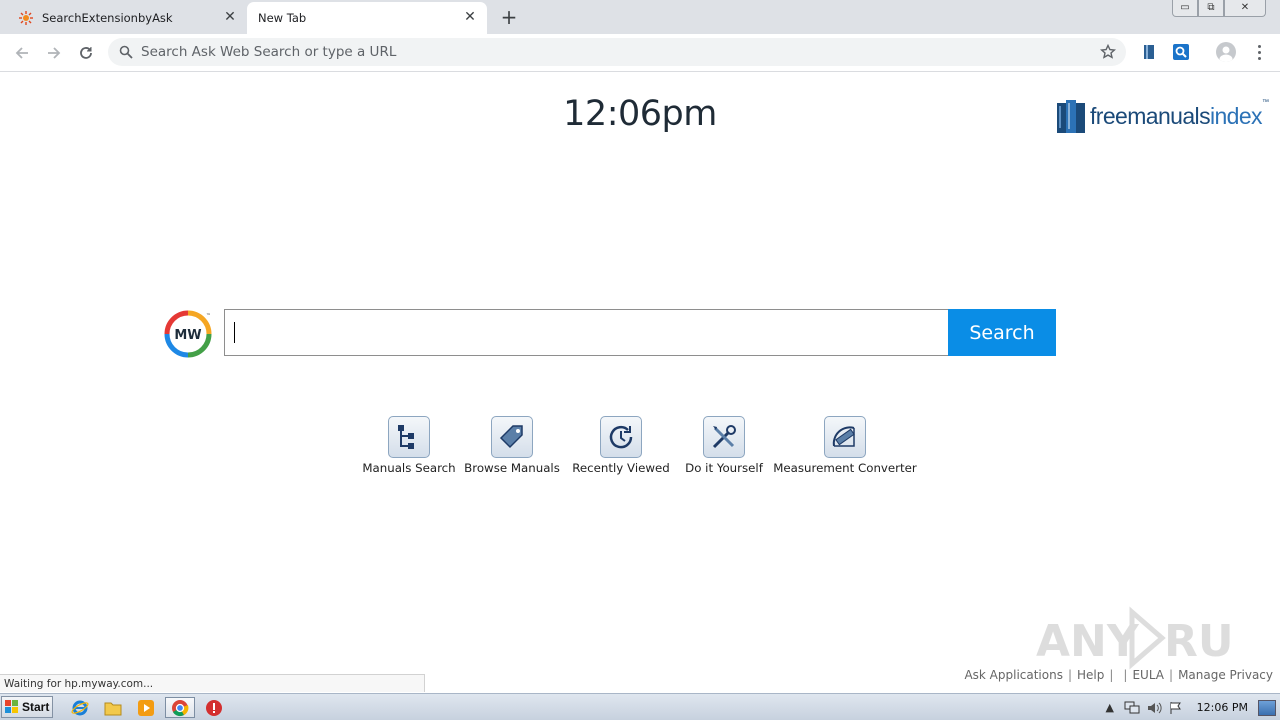 The width and height of the screenshot is (1280, 721). Describe the element at coordinates (1002, 332) in the screenshot. I see `search-button: Search` at that location.